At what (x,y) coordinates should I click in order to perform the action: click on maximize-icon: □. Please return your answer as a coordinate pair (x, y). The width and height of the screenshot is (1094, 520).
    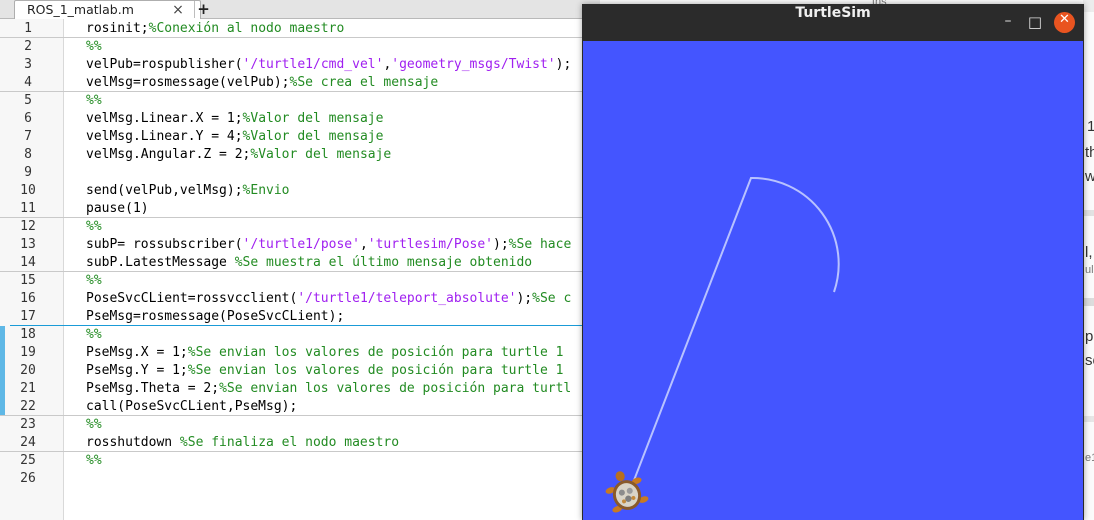
    Looking at the image, I should click on (1035, 23).